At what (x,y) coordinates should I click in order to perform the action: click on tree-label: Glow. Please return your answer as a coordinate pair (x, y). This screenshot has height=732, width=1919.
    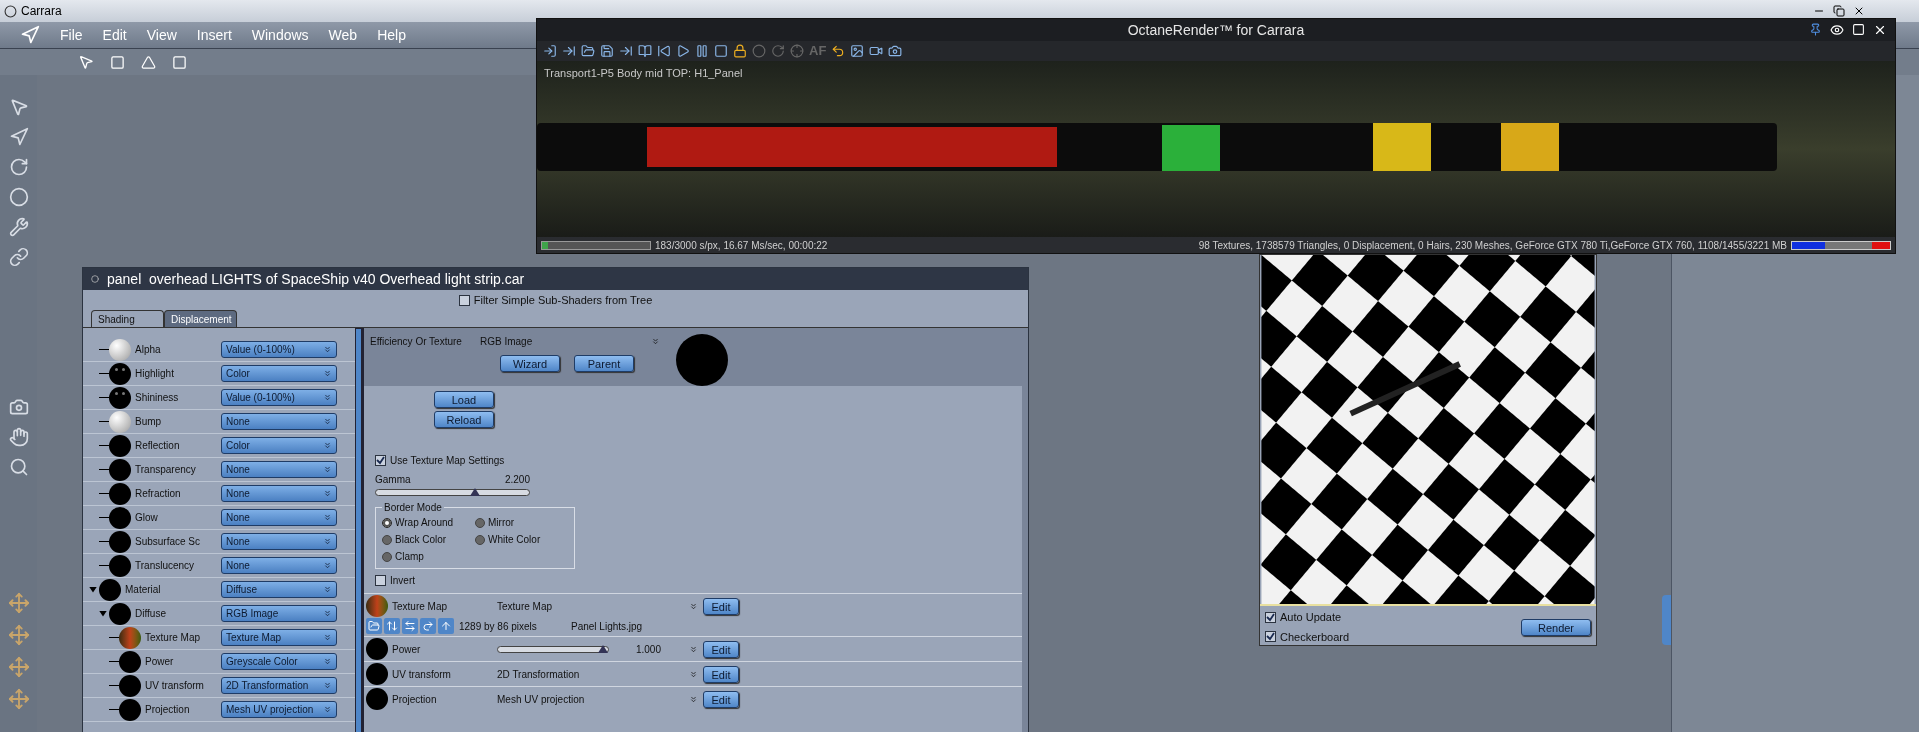
    Looking at the image, I should click on (146, 517).